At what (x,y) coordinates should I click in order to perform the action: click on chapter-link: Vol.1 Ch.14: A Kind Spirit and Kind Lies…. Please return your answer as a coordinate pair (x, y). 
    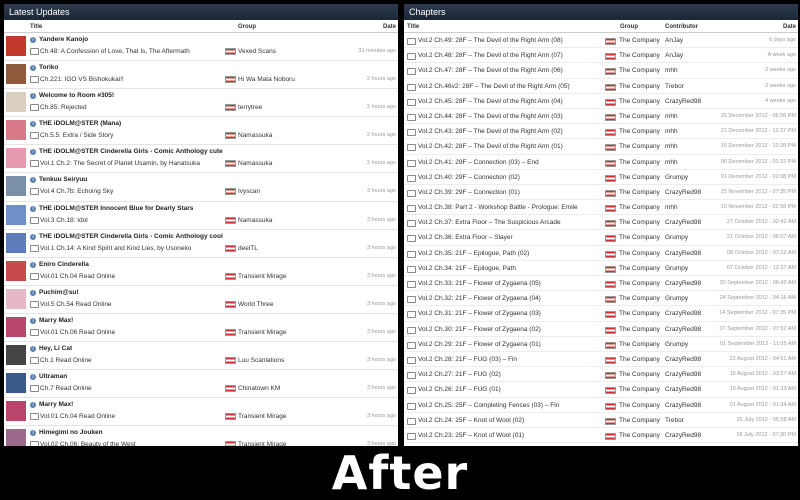
    Looking at the image, I should click on (115, 248).